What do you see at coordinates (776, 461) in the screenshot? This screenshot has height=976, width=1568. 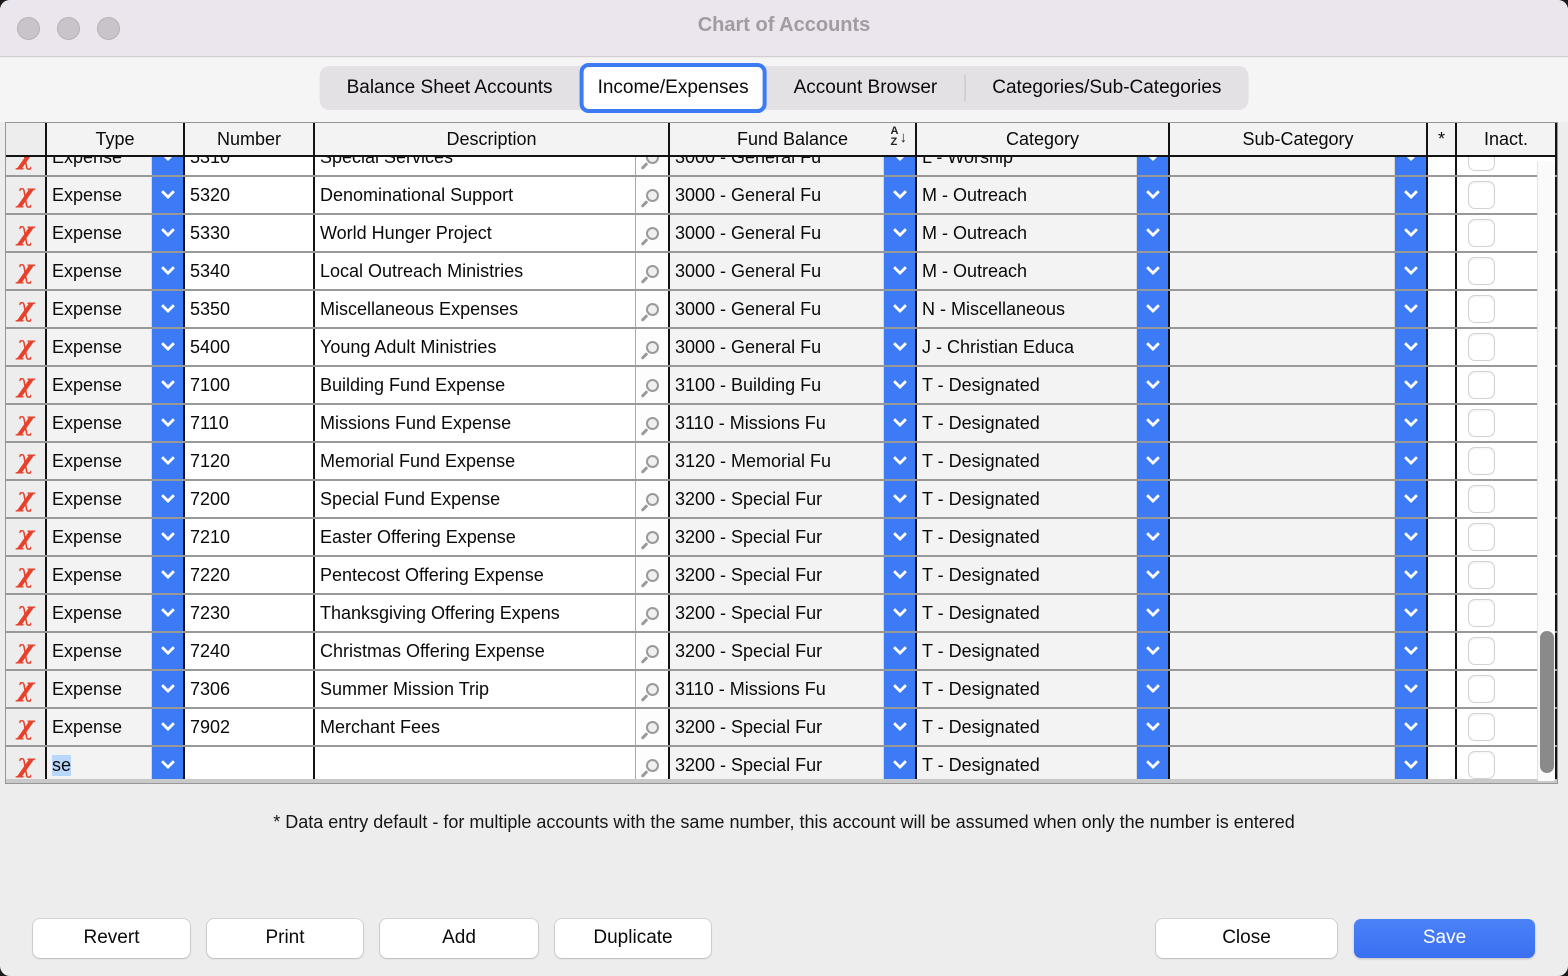 I see `fund-balance-dropdown-value: 3120 - Memorial Fu` at bounding box center [776, 461].